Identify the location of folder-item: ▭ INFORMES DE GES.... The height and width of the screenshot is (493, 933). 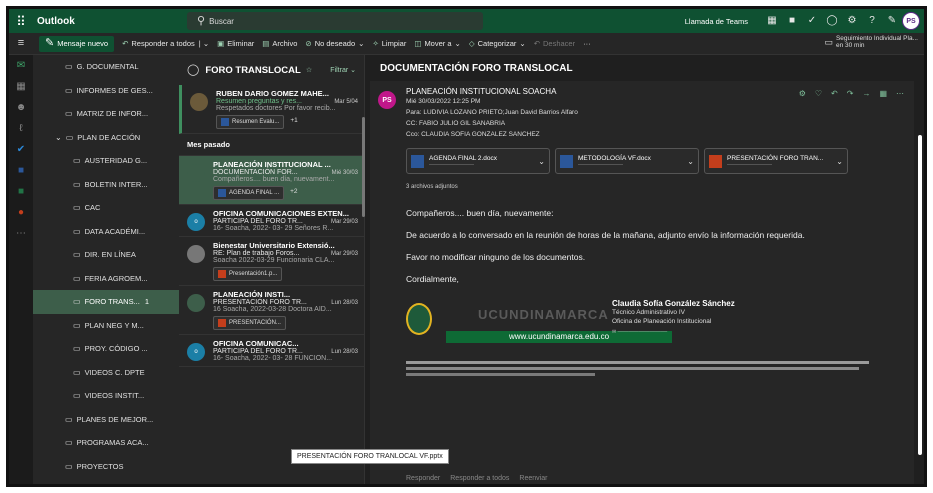
(106, 91).